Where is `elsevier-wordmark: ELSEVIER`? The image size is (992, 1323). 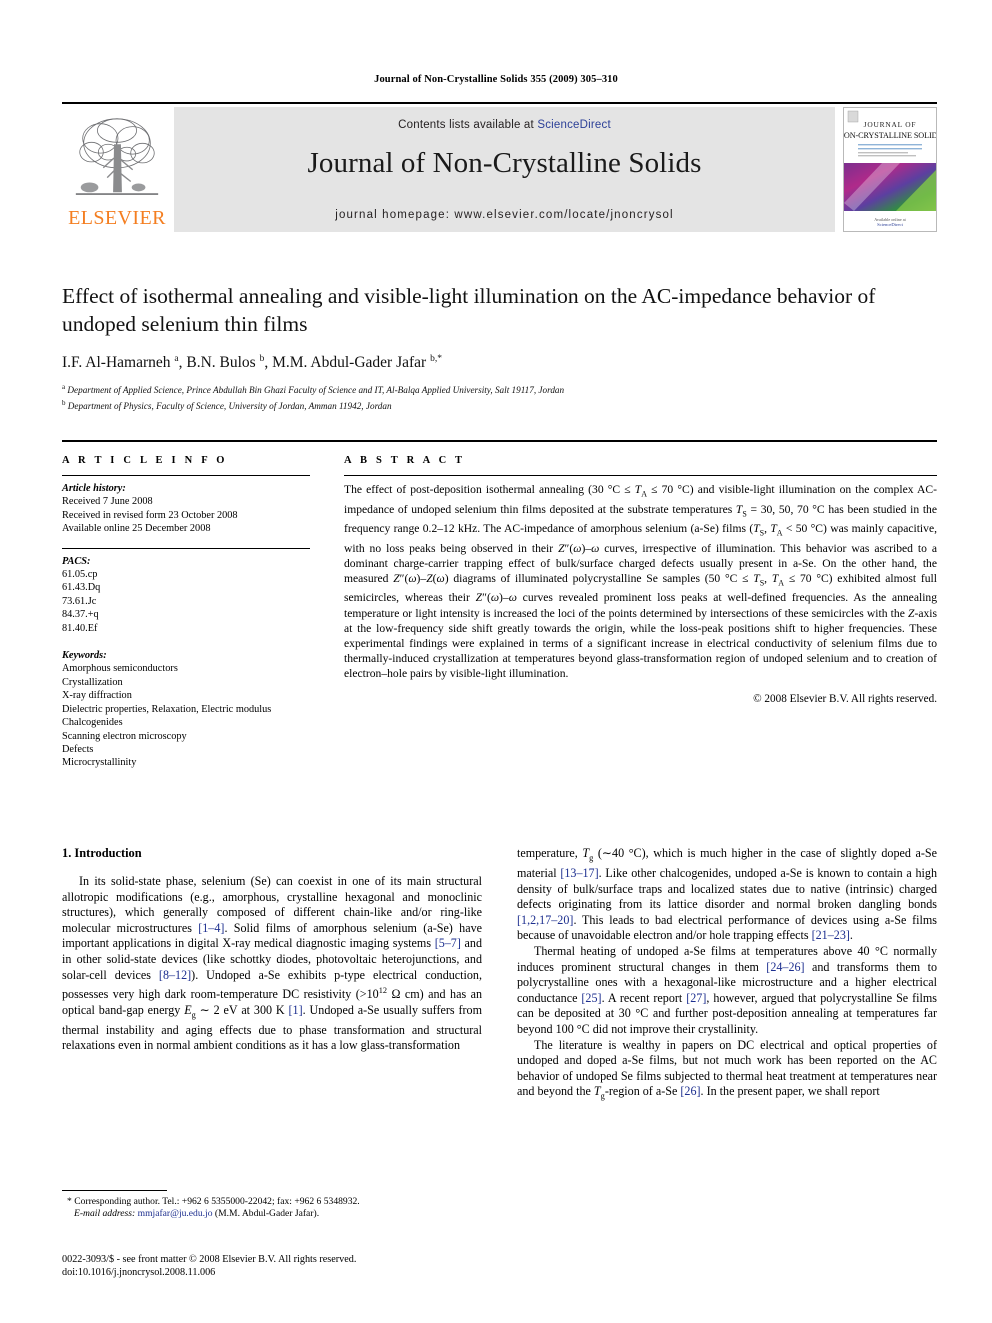 elsevier-wordmark: ELSEVIER is located at coordinates (117, 218).